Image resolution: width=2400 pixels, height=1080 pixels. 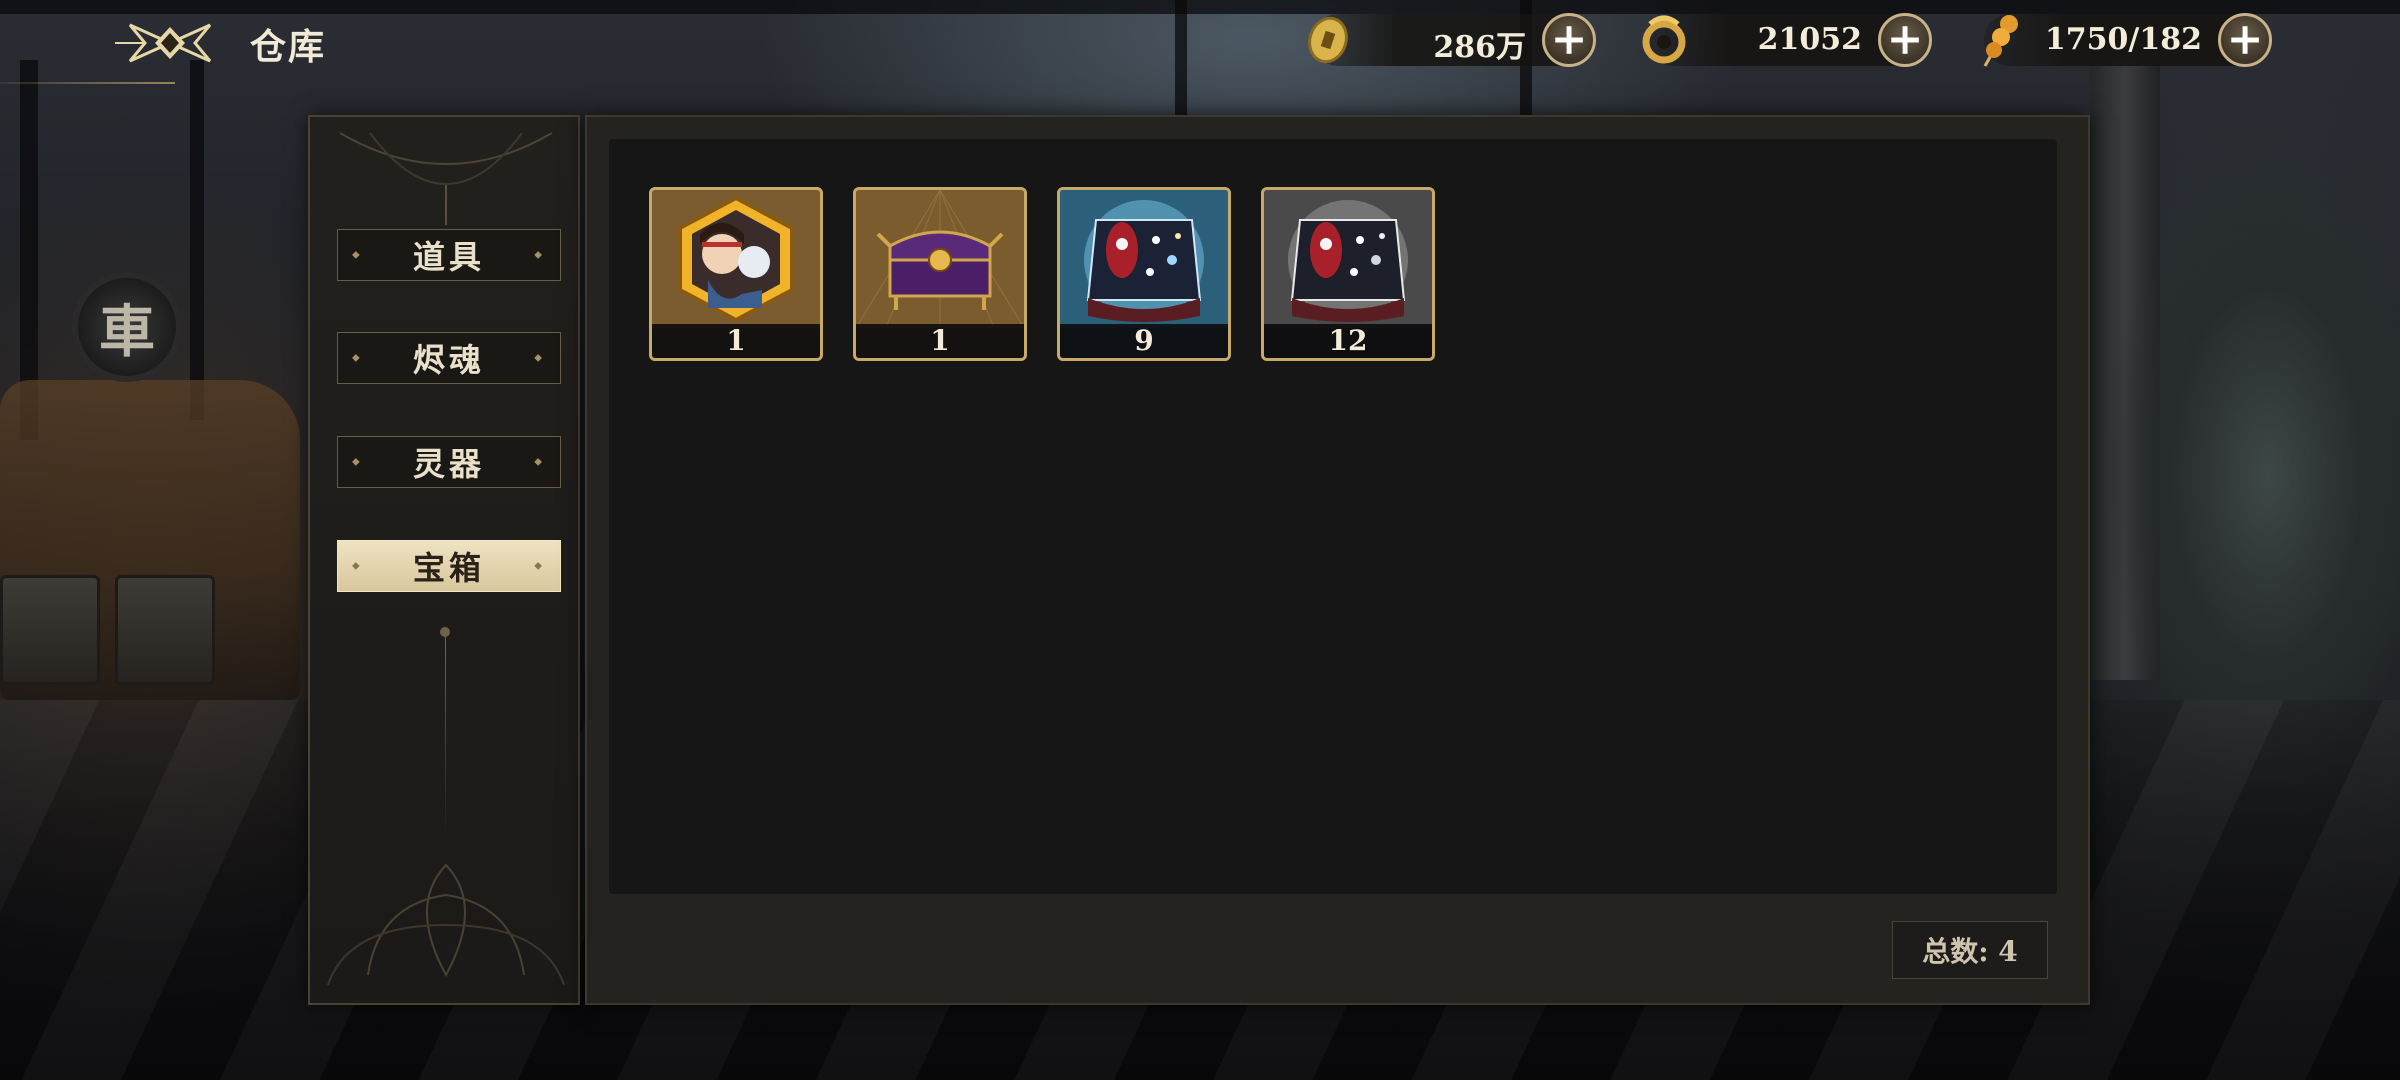 I want to click on resource-jade: 21052 +, so click(x=1787, y=40).